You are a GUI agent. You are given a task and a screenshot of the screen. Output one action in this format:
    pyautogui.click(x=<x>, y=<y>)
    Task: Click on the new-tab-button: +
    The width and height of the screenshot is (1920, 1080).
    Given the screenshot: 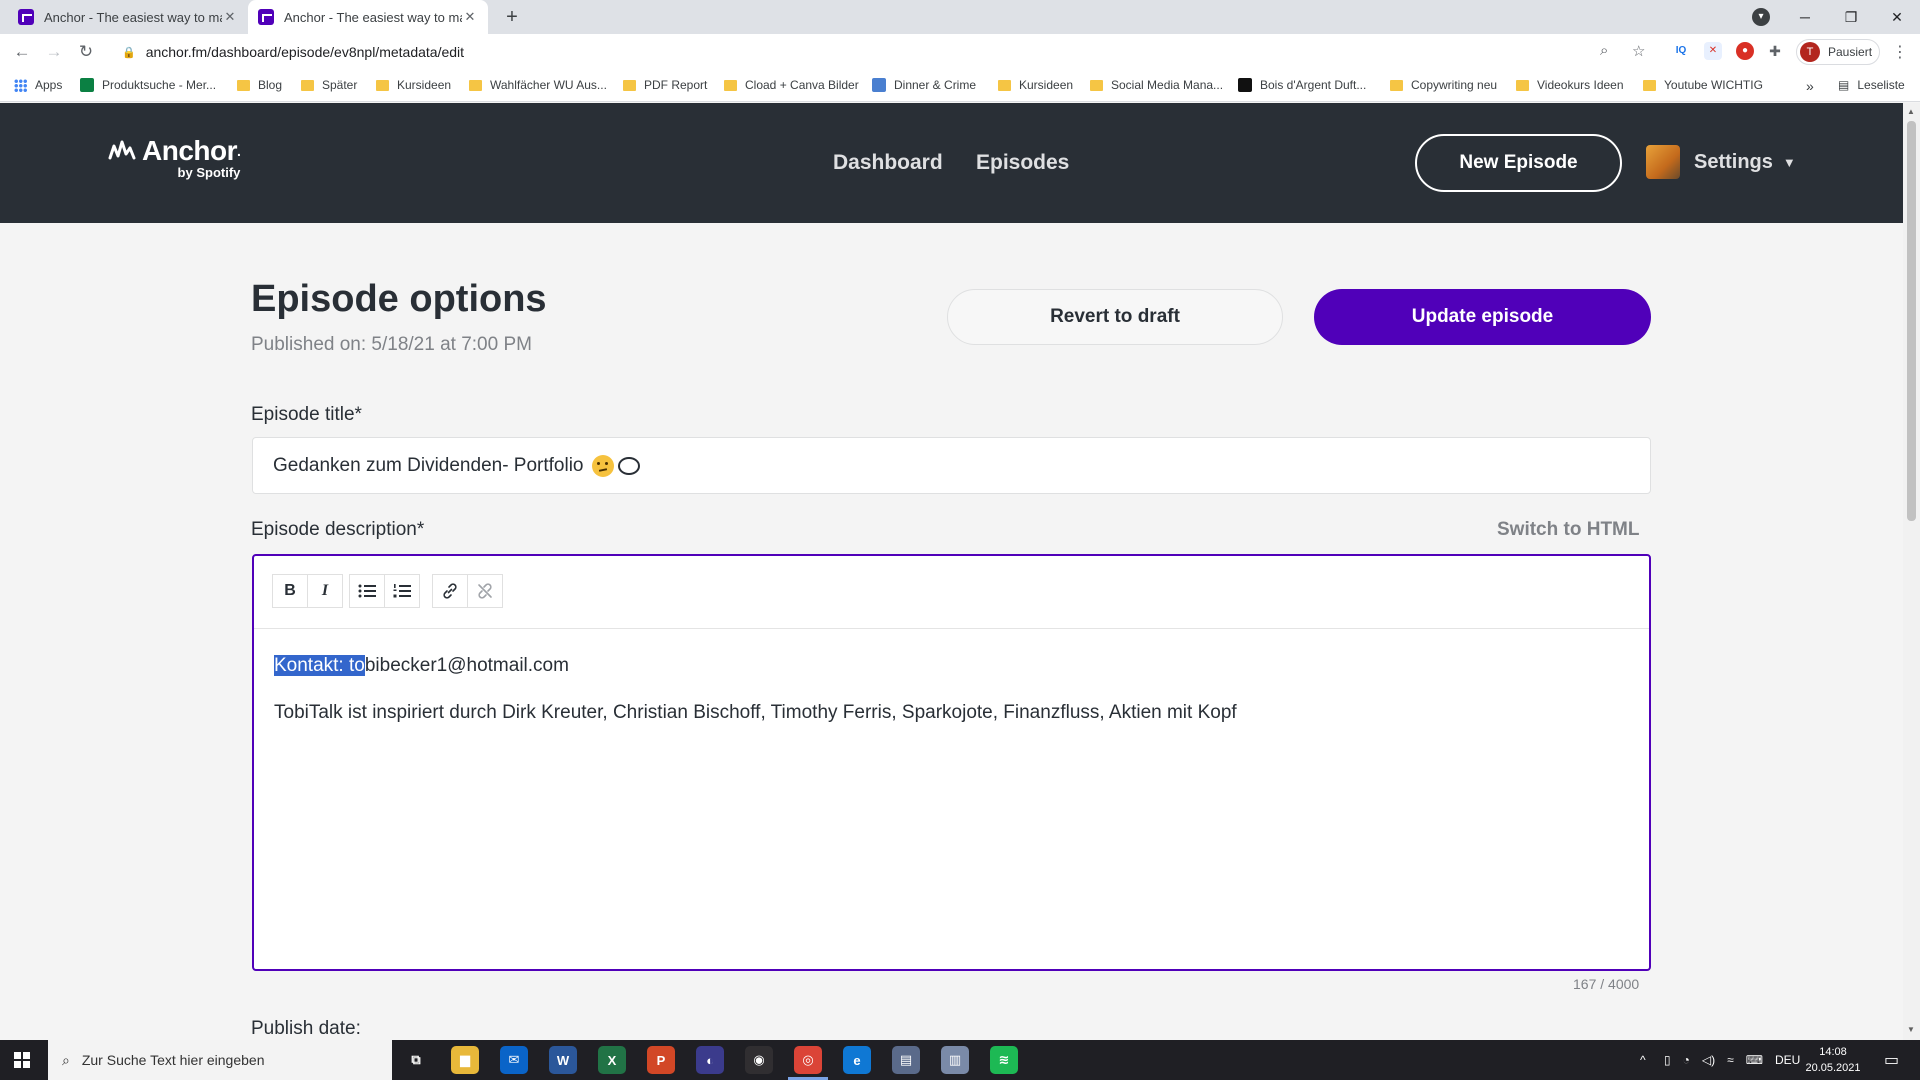 What is the action you would take?
    pyautogui.click(x=512, y=17)
    